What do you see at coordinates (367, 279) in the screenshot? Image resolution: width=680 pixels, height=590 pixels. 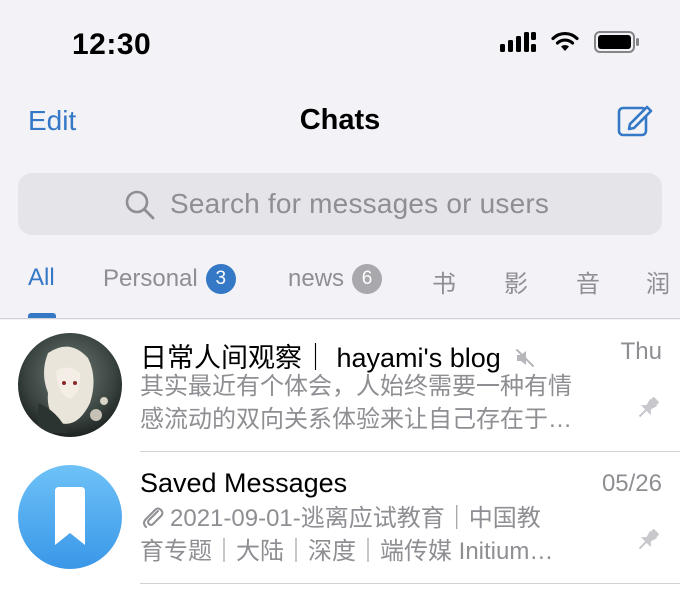 I see `unread-badge: 6` at bounding box center [367, 279].